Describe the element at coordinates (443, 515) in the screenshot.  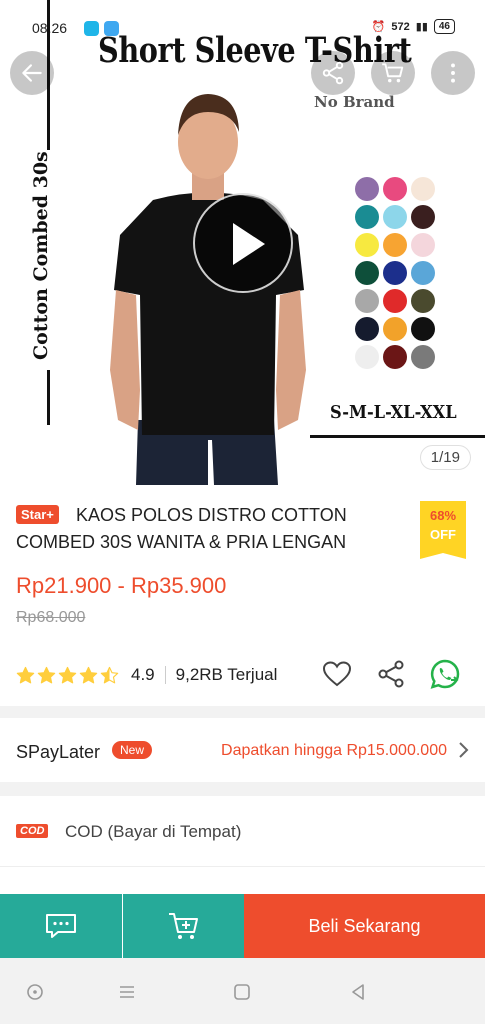
I see `discount-percent: 68%` at that location.